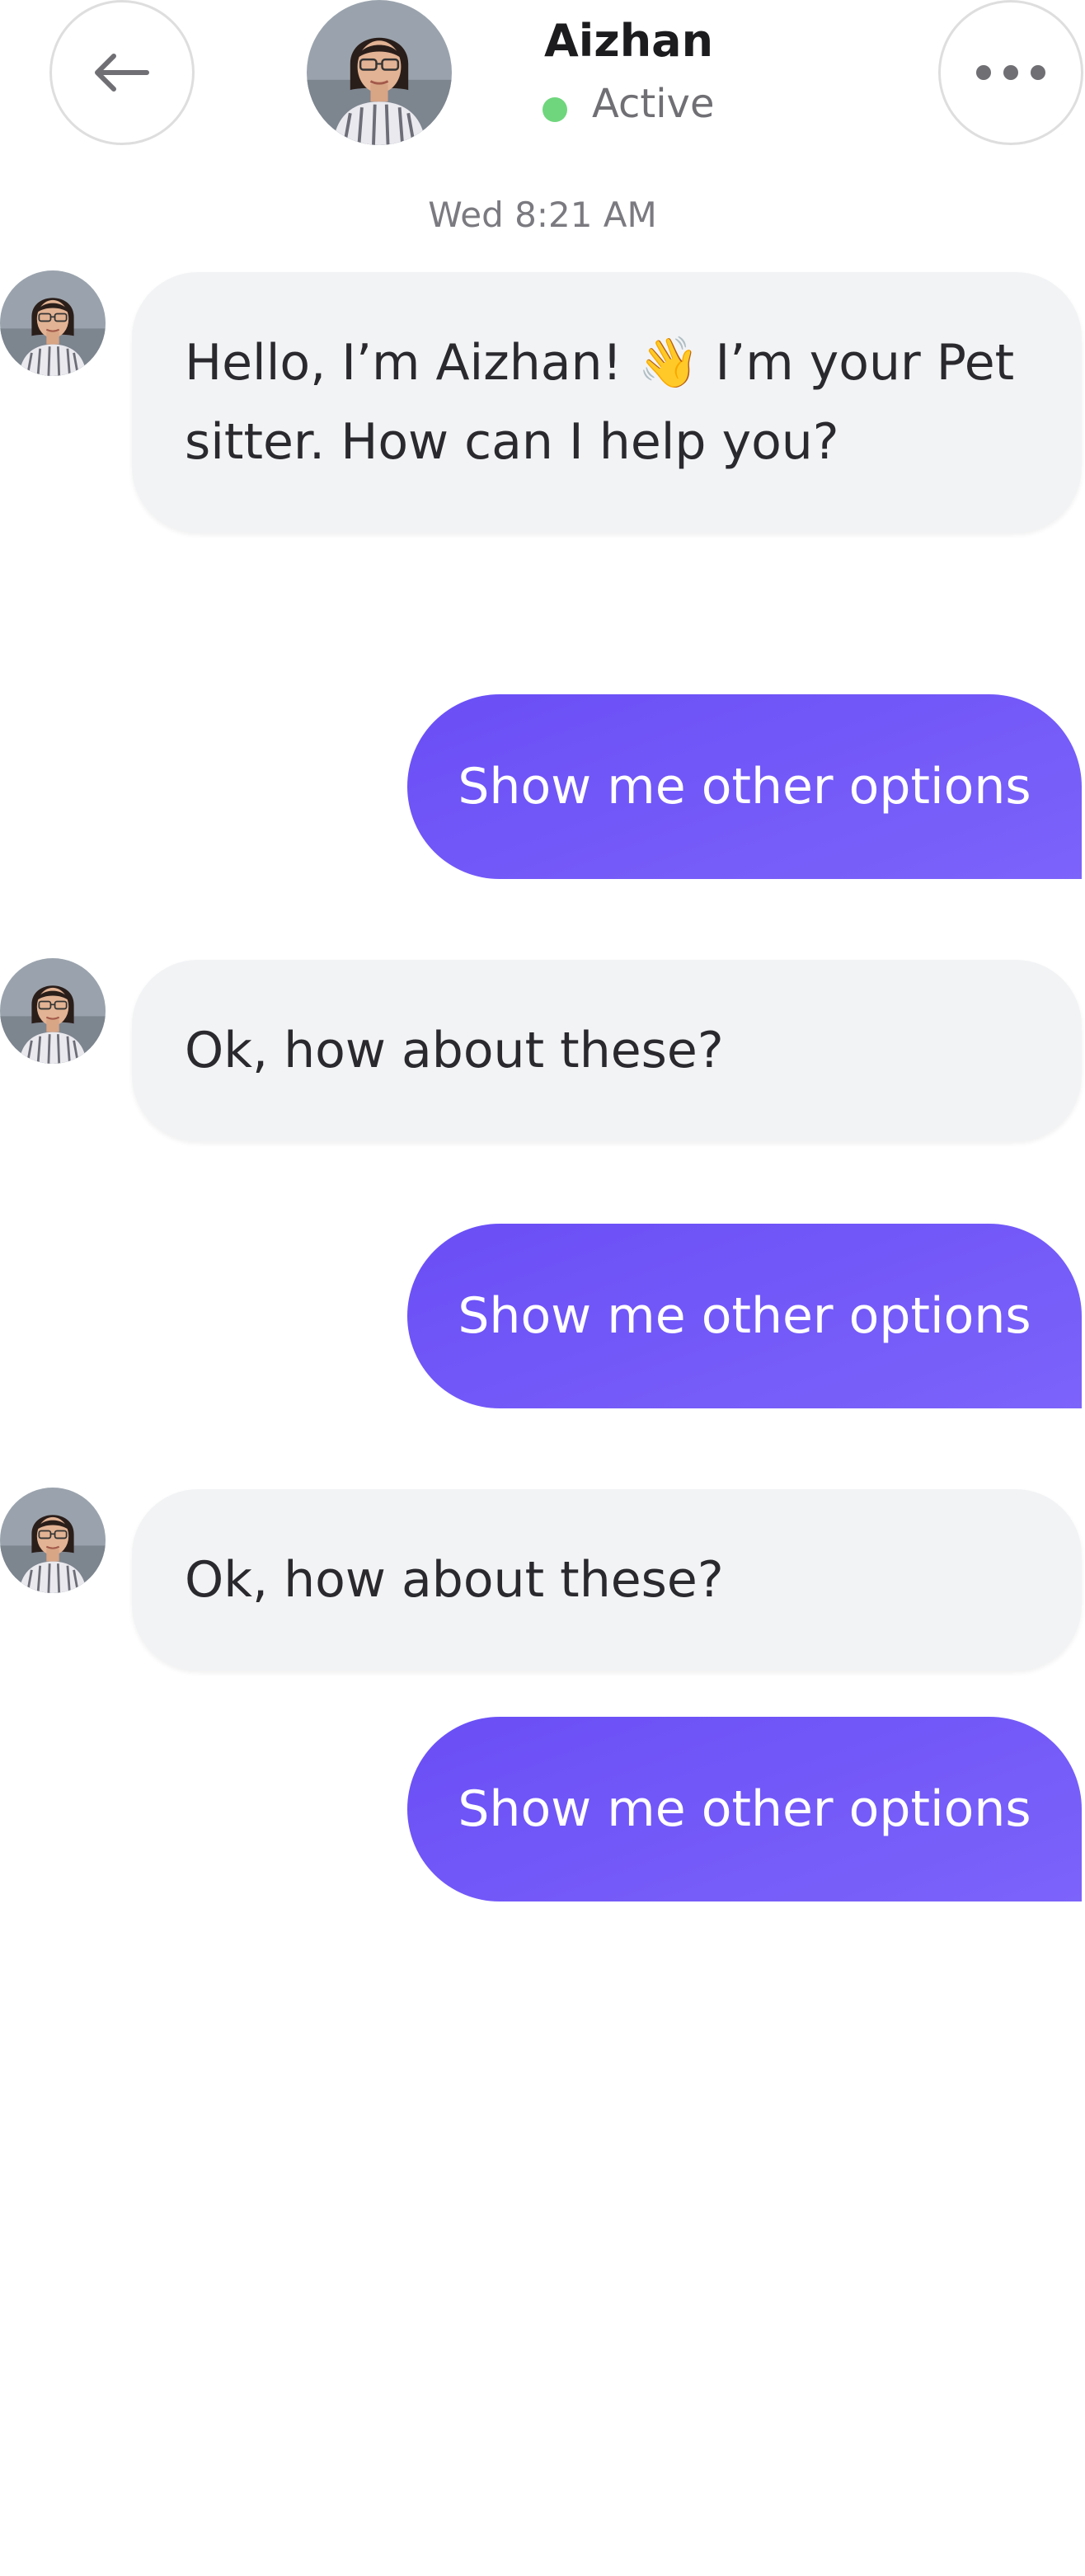  What do you see at coordinates (653, 104) in the screenshot?
I see `status-text: Active` at bounding box center [653, 104].